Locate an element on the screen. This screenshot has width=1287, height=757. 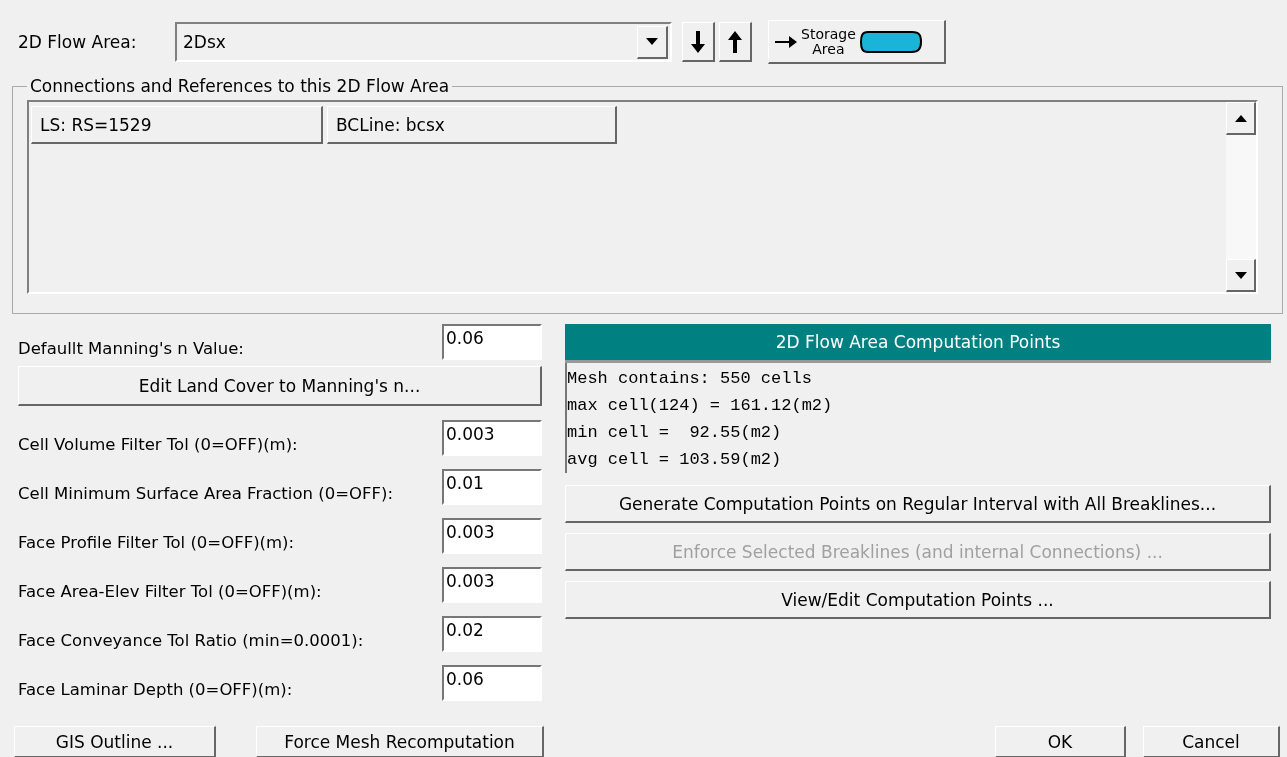
dialog-button: Cancel is located at coordinates (1211, 741).